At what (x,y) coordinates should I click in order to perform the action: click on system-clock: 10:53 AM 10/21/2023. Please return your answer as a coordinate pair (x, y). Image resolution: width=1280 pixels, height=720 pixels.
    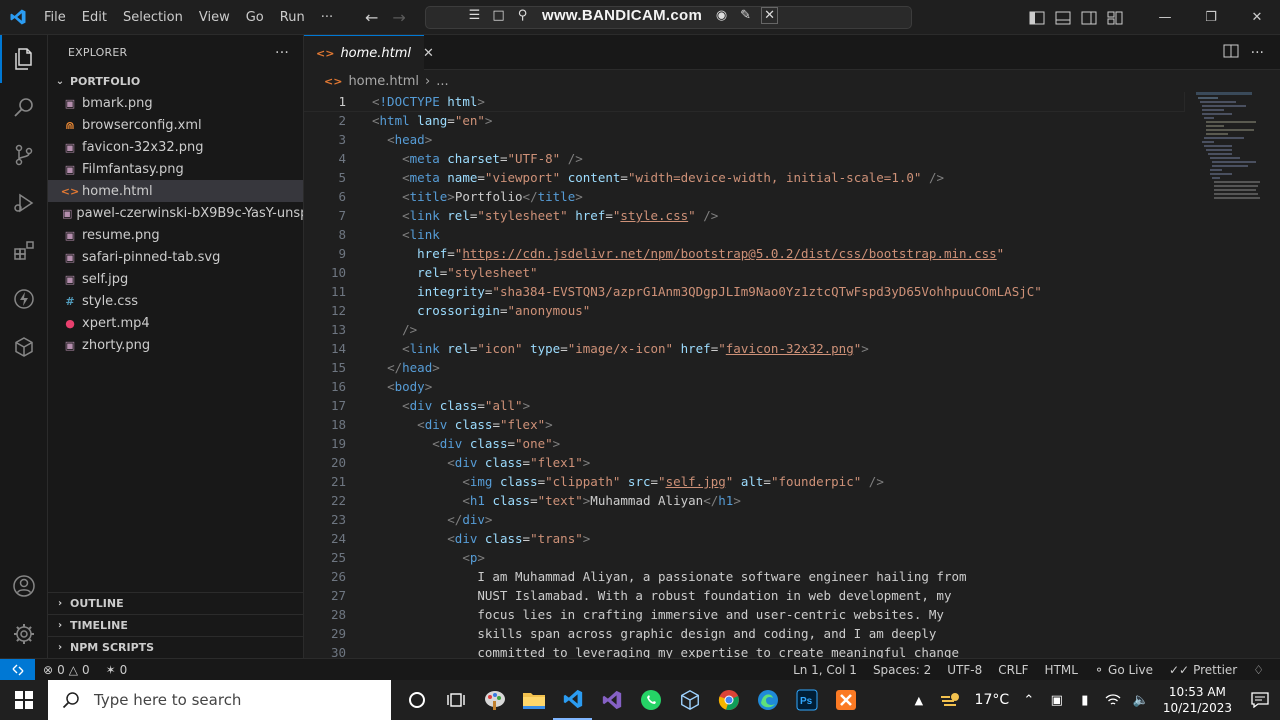
    Looking at the image, I should click on (1197, 700).